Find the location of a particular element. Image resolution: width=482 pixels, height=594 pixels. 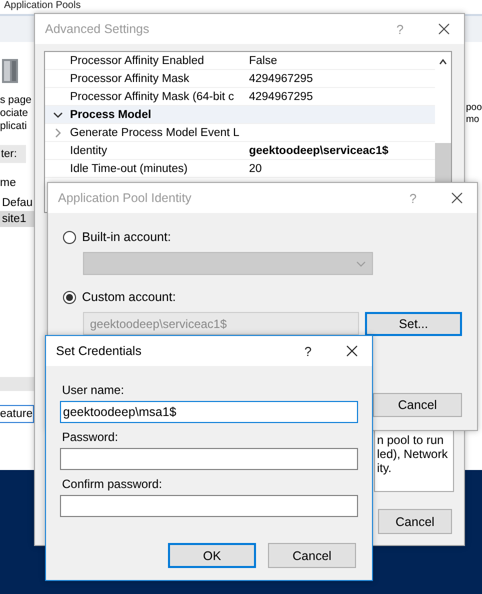

description-text: ociate is located at coordinates (15, 113).